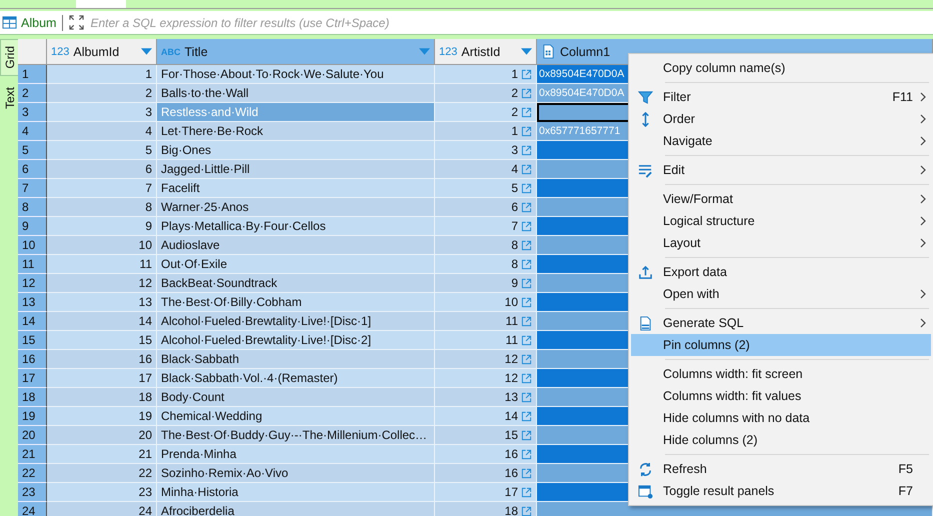 The image size is (933, 516). Describe the element at coordinates (32, 283) in the screenshot. I see `row-number: 12` at that location.